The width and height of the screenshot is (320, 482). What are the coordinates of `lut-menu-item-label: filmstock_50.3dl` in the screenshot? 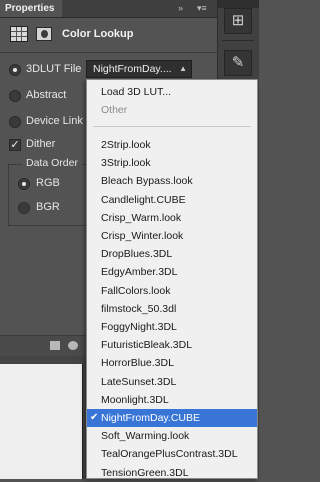 It's located at (139, 308).